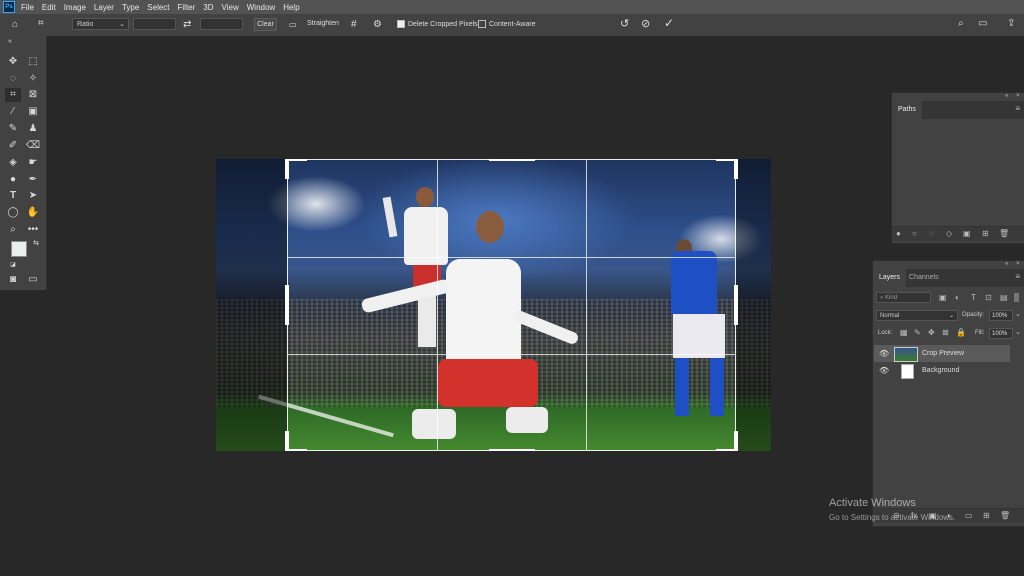 The width and height of the screenshot is (1024, 576). Describe the element at coordinates (27, 7) in the screenshot. I see `menu-file: File` at that location.